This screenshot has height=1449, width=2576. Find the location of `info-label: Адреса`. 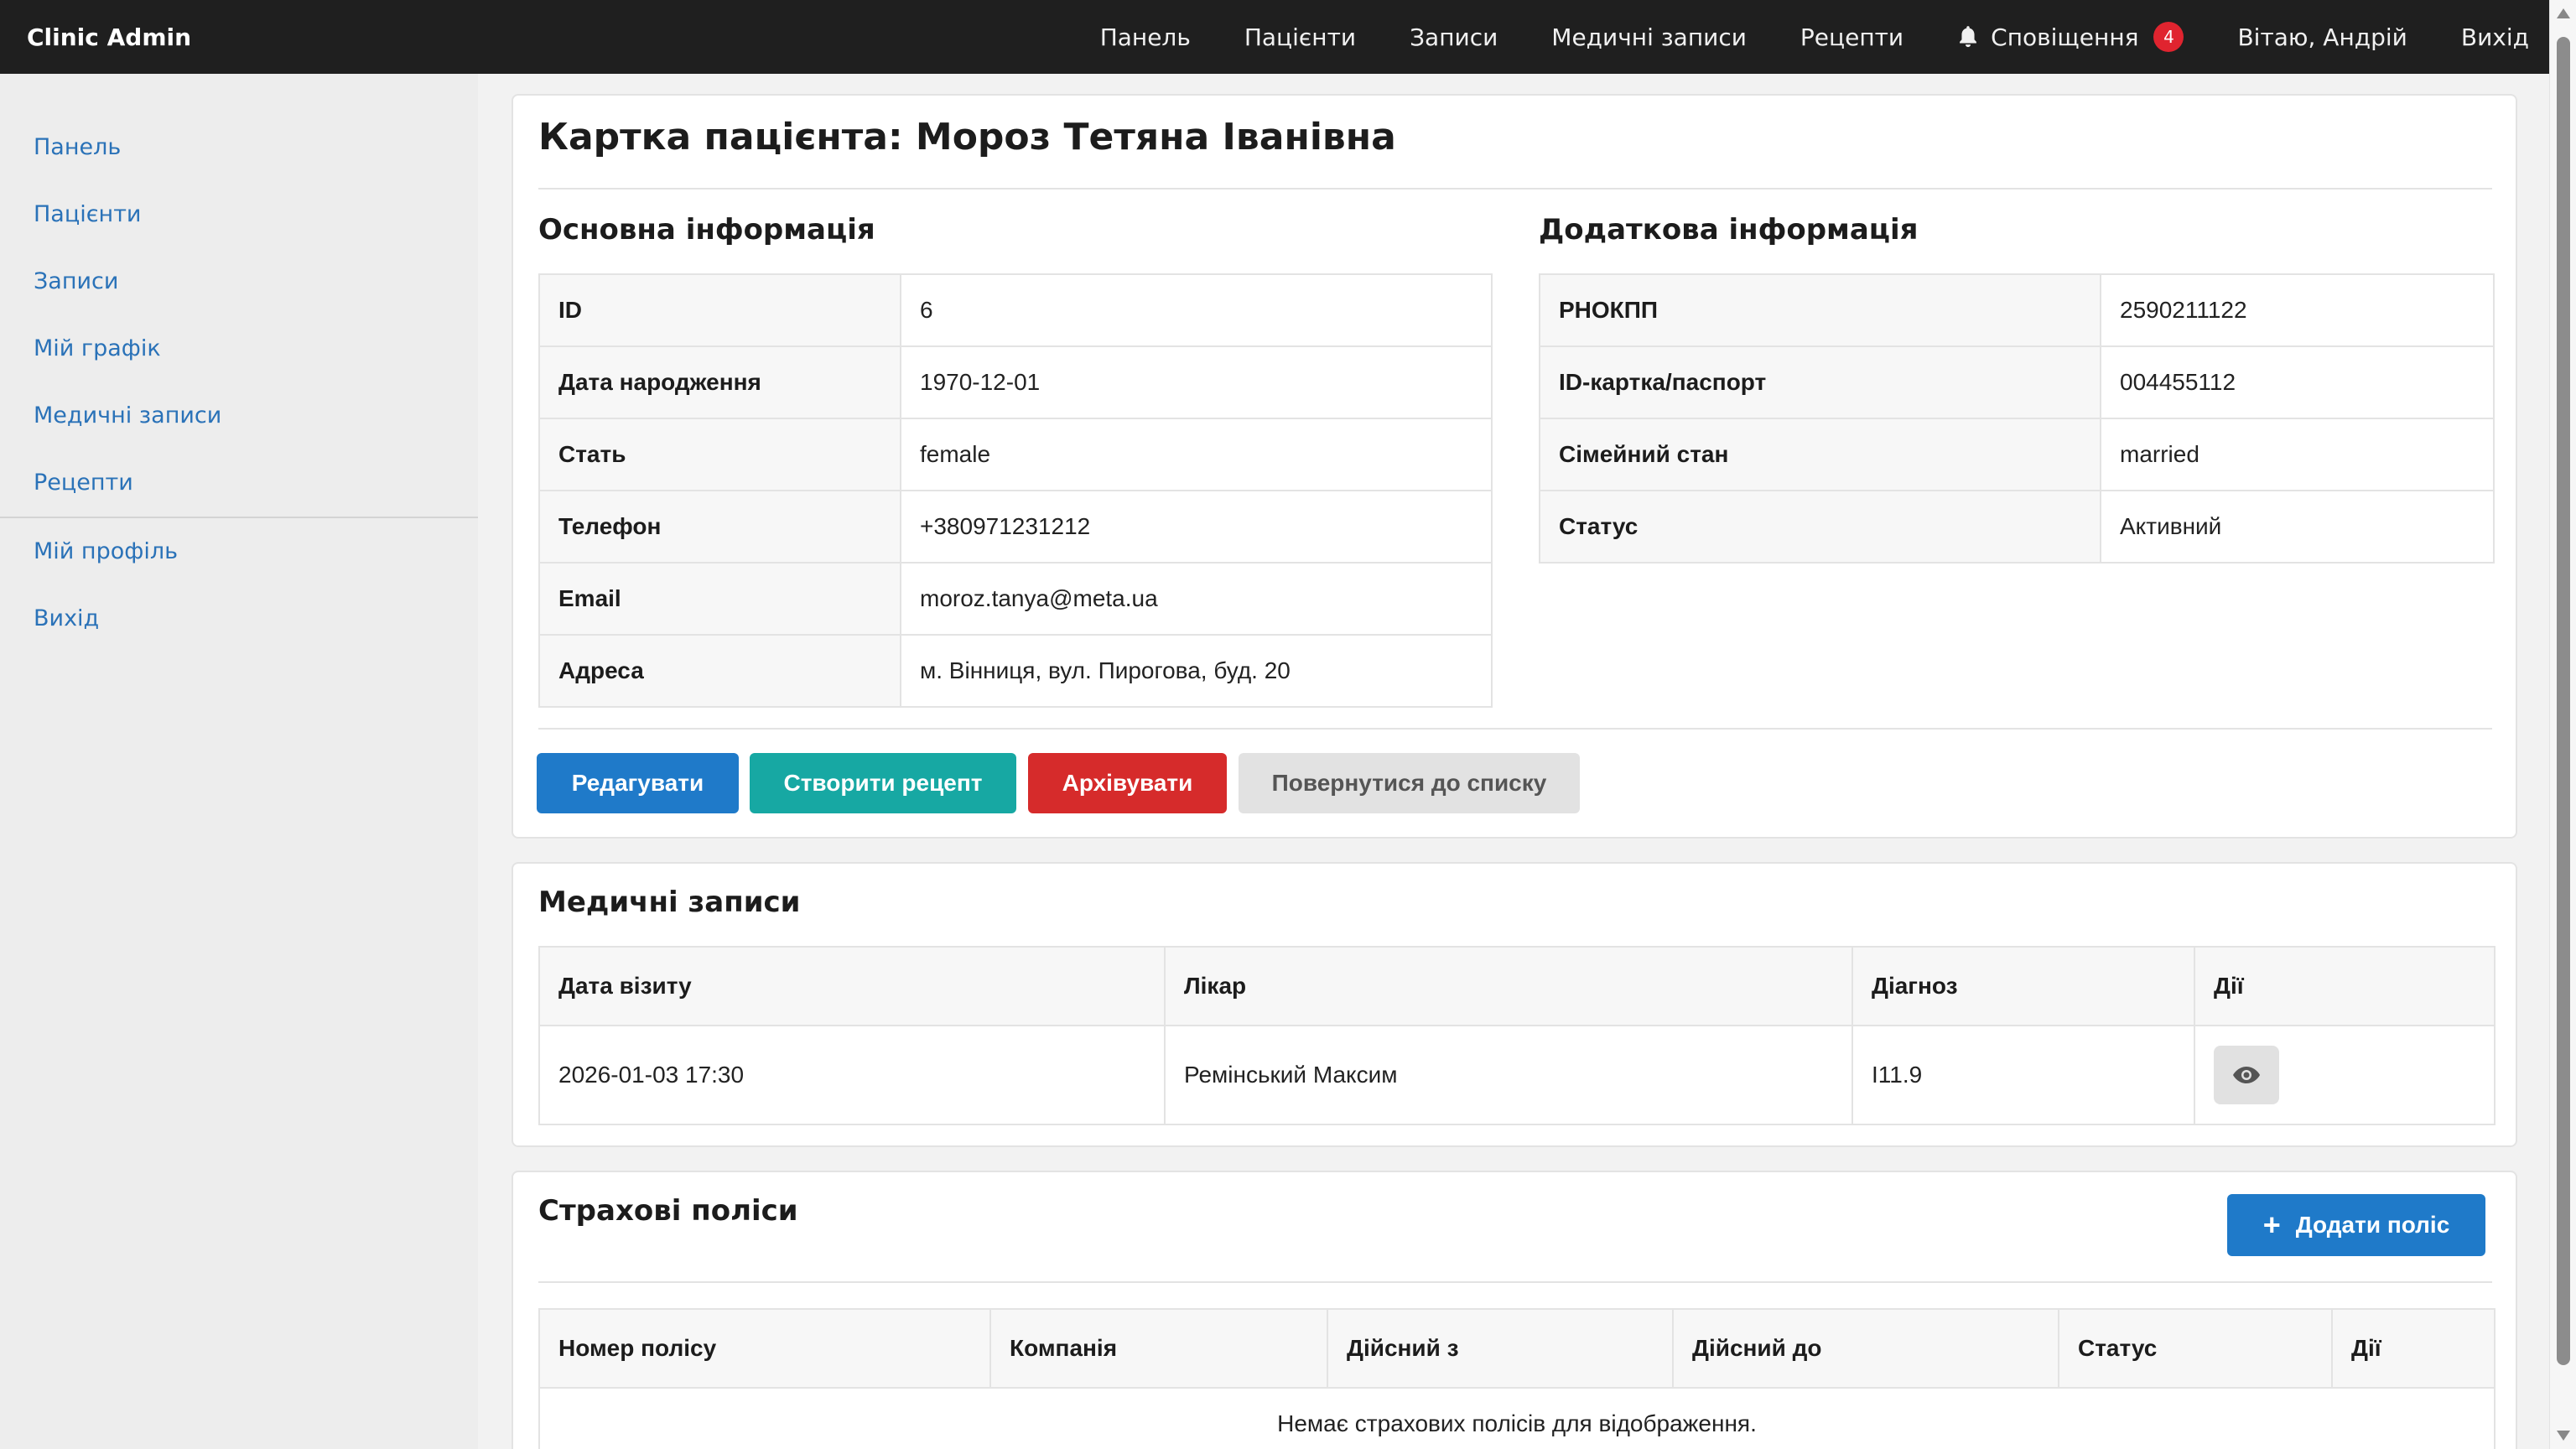

info-label: Адреса is located at coordinates (719, 671).